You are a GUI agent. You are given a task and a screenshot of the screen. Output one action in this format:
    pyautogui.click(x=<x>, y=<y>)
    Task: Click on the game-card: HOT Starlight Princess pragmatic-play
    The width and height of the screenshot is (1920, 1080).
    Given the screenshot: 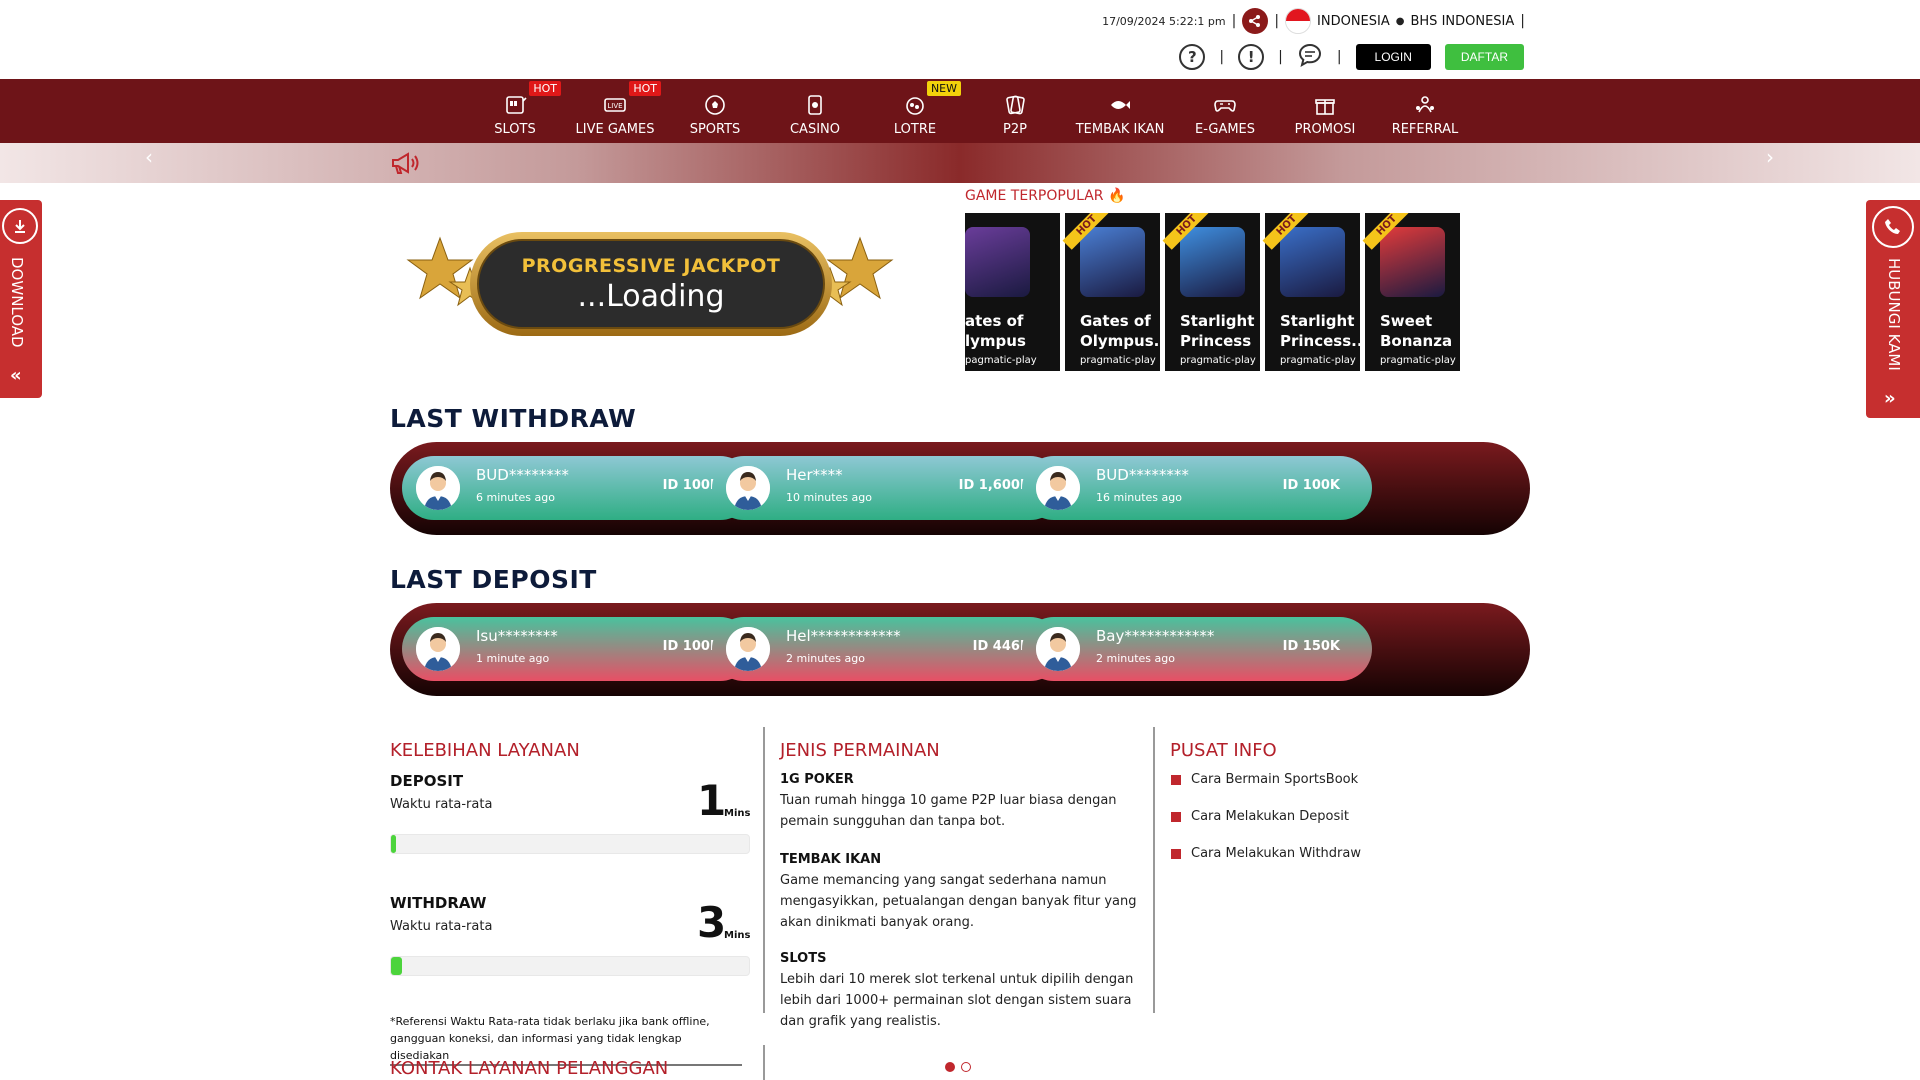 What is the action you would take?
    pyautogui.click(x=1211, y=292)
    